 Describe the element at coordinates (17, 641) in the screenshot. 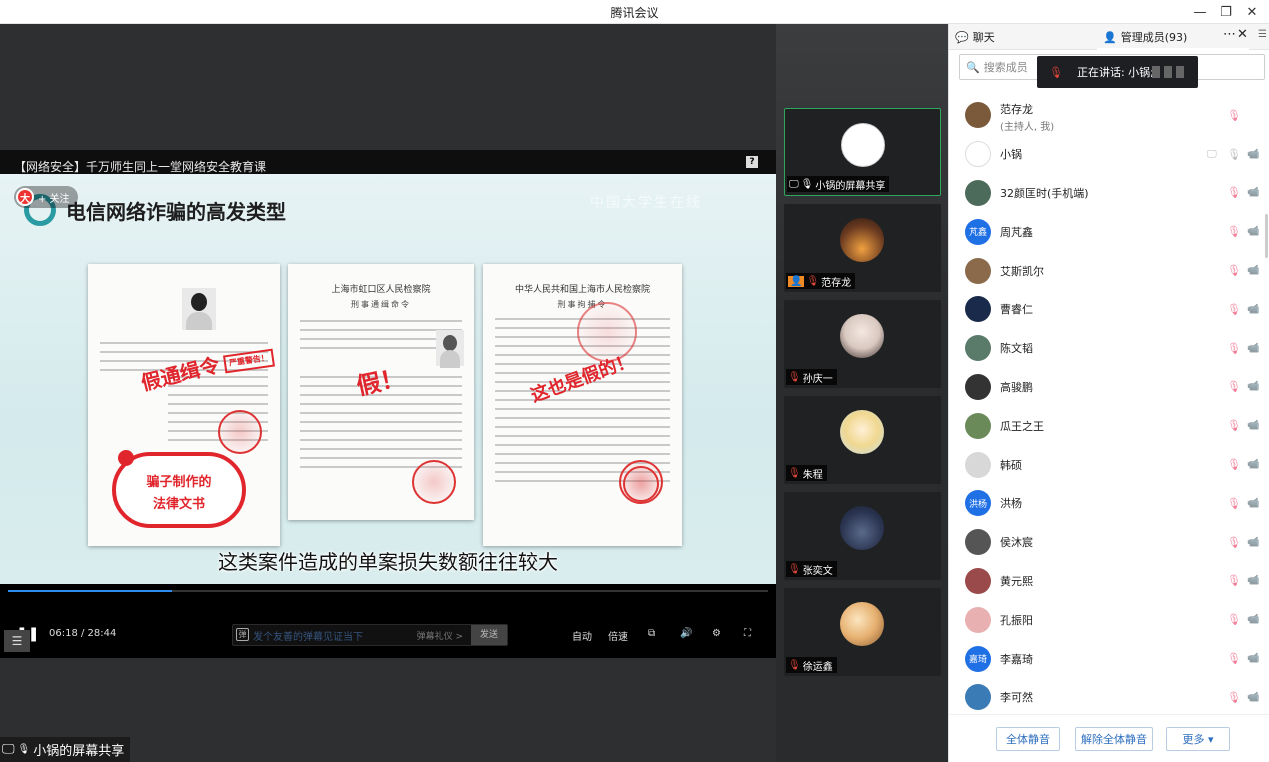

I see `playlist-icon: ☰` at that location.